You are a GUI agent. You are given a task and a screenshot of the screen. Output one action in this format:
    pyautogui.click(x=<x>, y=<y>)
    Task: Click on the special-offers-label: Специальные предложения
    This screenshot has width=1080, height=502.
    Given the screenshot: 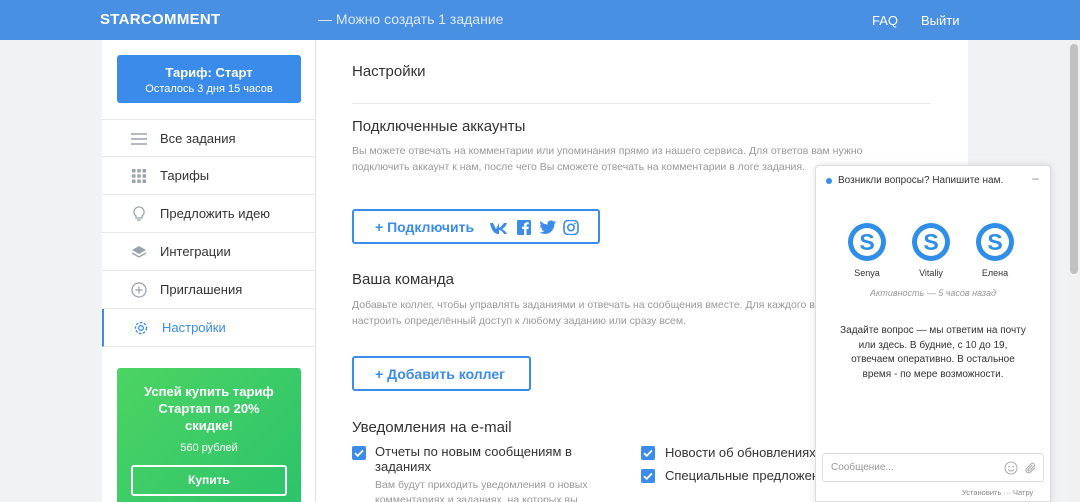 What is the action you would take?
    pyautogui.click(x=749, y=475)
    